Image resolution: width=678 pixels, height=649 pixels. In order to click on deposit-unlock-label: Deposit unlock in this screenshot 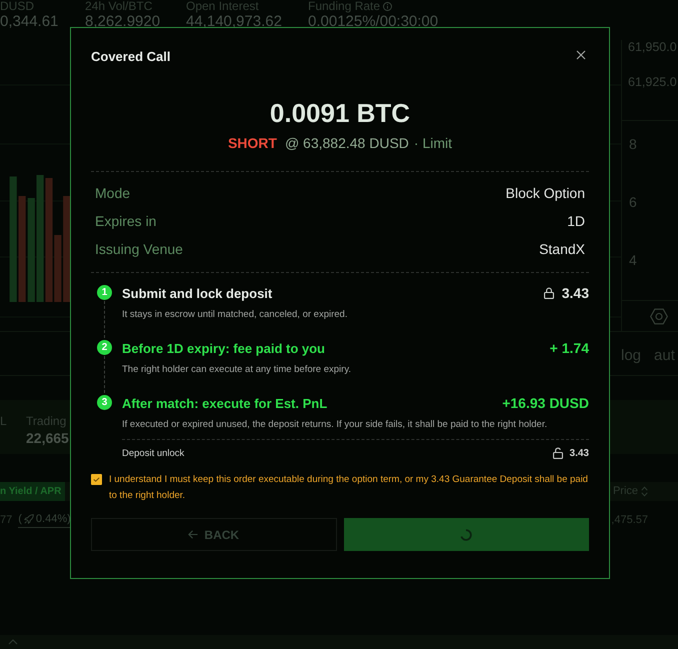, I will do `click(153, 453)`.